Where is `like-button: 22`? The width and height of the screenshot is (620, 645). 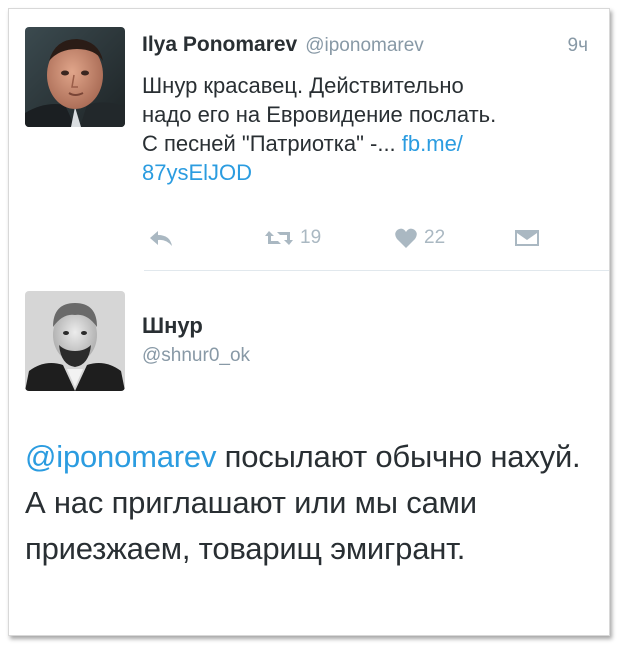 like-button: 22 is located at coordinates (419, 238).